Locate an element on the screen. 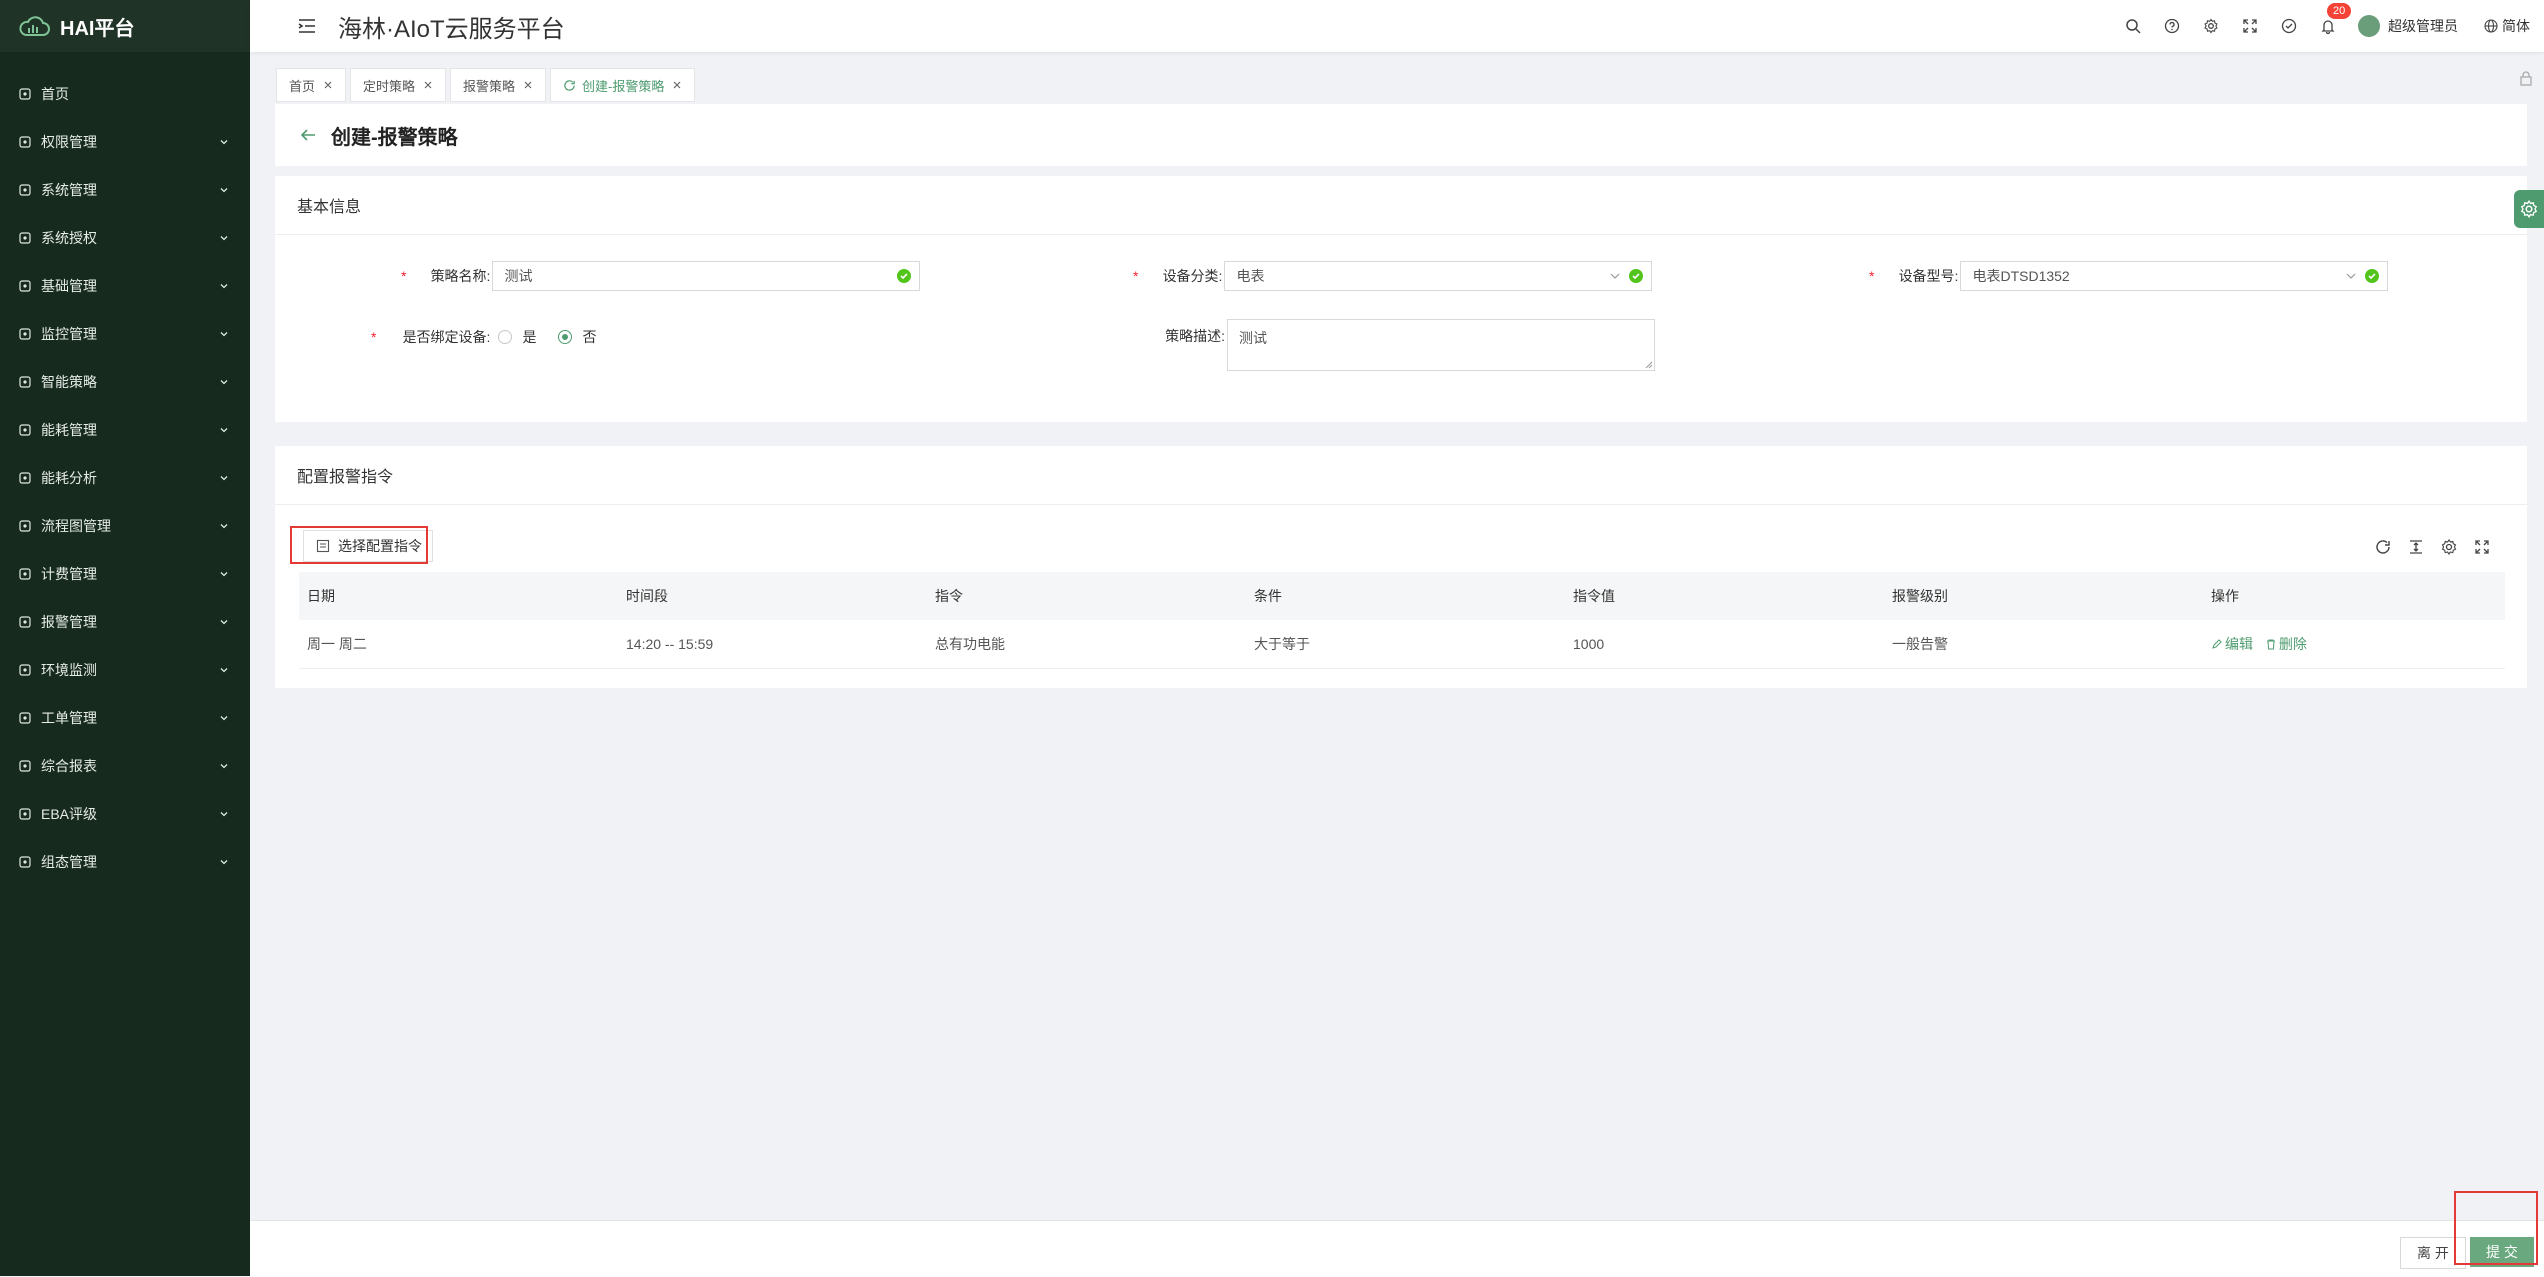 The height and width of the screenshot is (1277, 2544). radio-yes-label: 是 is located at coordinates (529, 337).